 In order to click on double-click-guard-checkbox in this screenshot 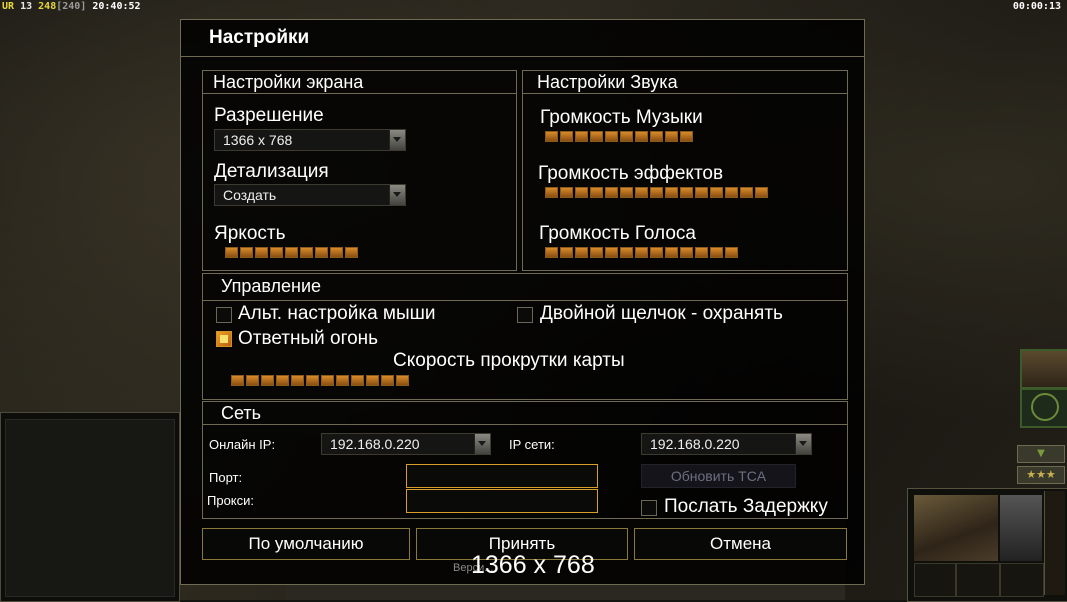, I will do `click(525, 315)`.